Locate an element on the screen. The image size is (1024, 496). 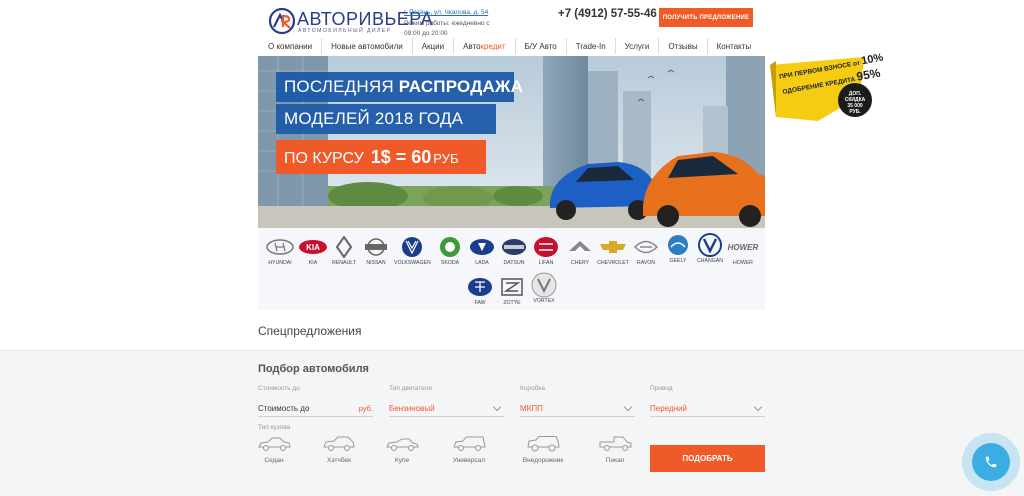
brand-lada: LADA is located at coordinates (482, 251).